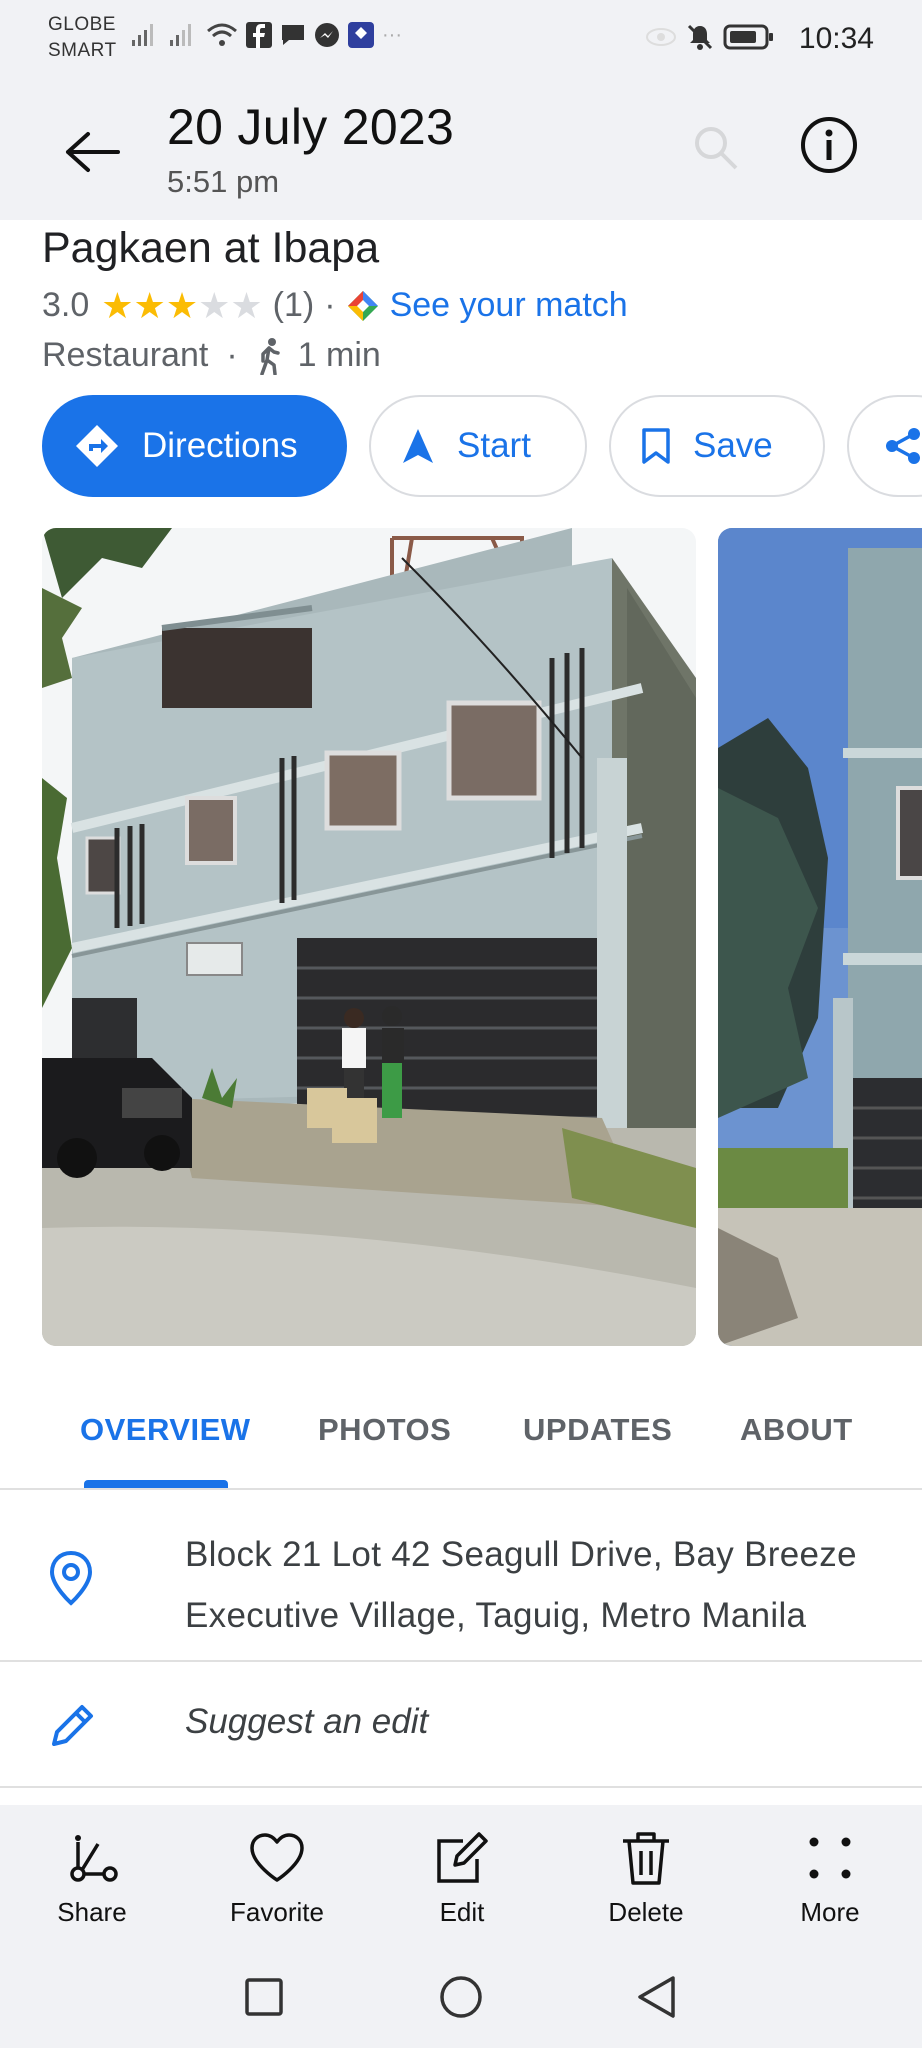  What do you see at coordinates (700, 37) in the screenshot?
I see `mute-bell-icon` at bounding box center [700, 37].